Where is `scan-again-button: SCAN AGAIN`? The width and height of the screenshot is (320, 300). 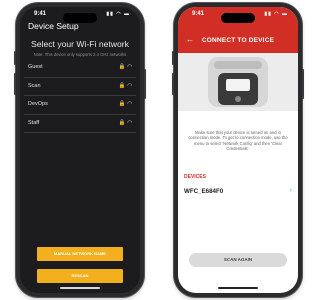 scan-again-button: SCAN AGAIN is located at coordinates (238, 260).